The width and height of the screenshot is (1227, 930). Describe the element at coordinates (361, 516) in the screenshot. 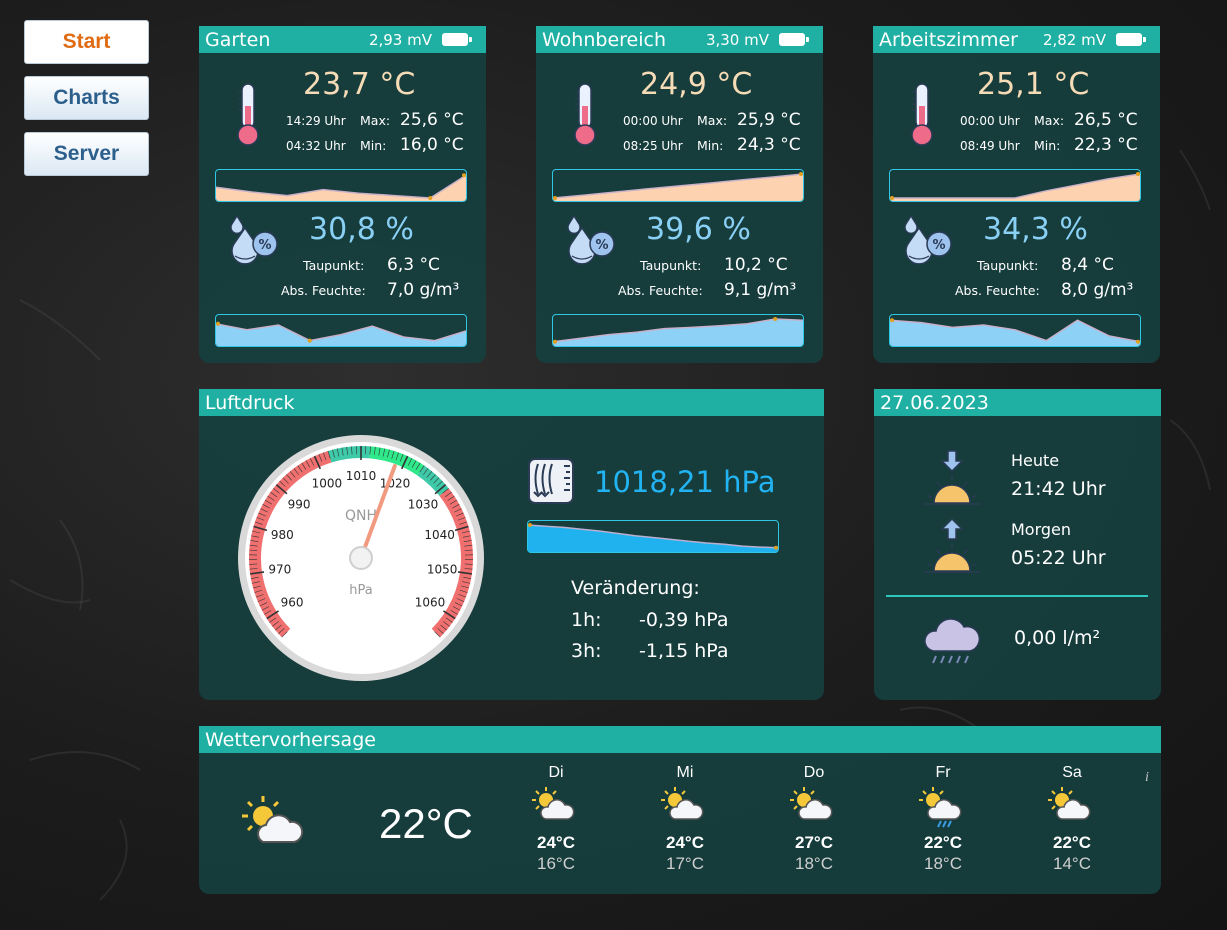

I see `gauge-center-label: QNH` at that location.